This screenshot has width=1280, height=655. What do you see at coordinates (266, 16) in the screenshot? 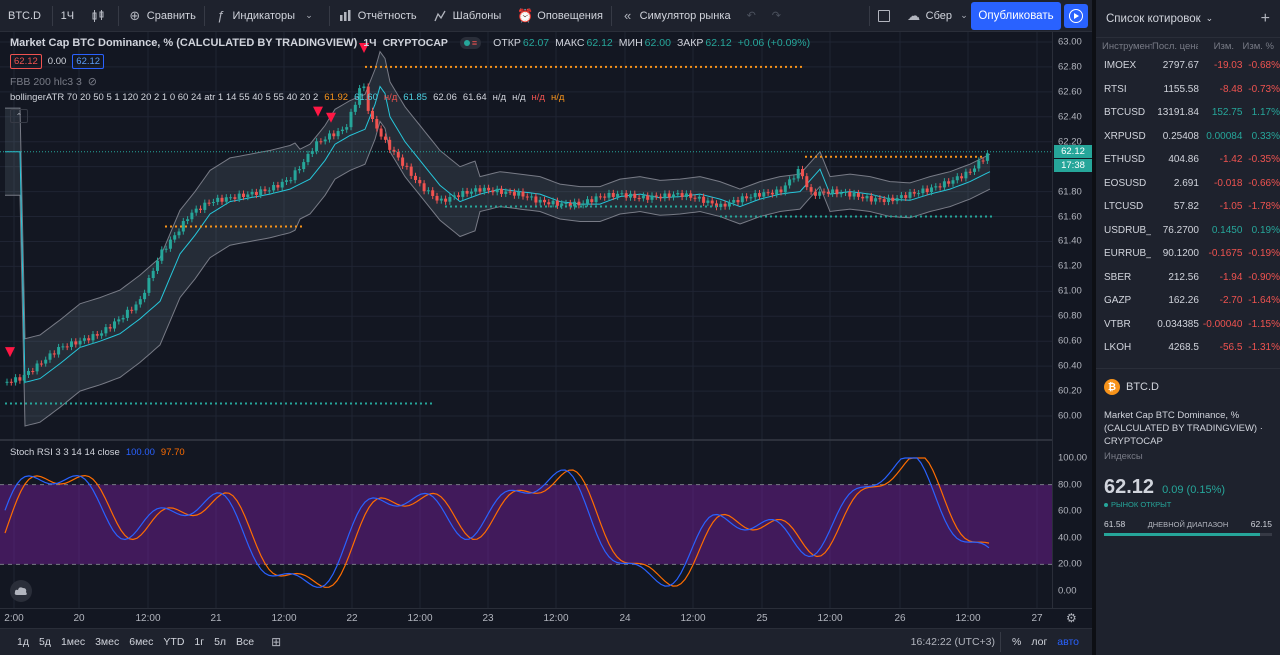
I see `indicators-button: ƒ Индикаторы ⌄` at bounding box center [266, 16].